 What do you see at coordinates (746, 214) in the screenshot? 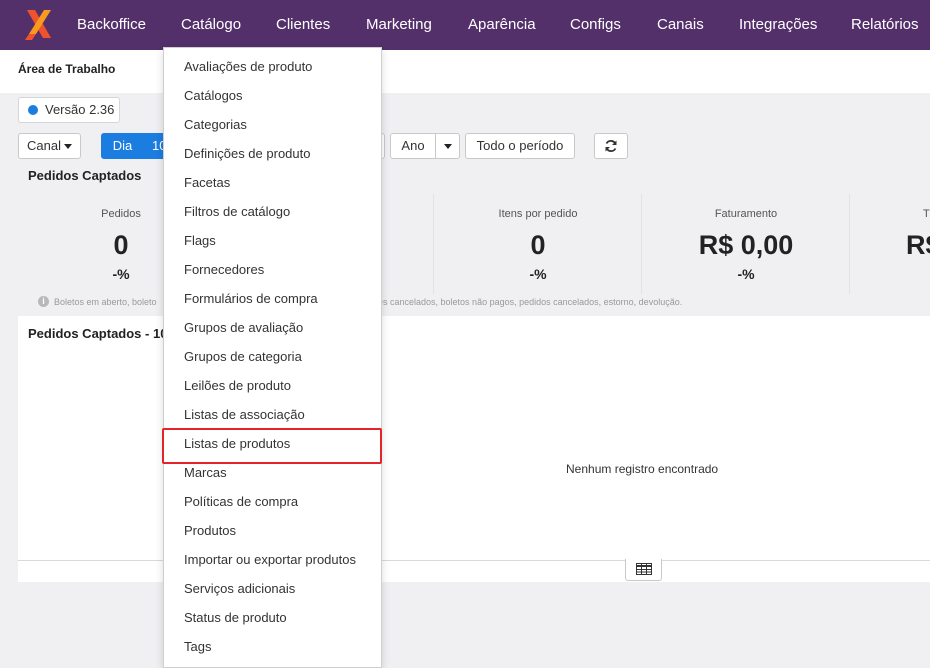
I see `stat-label: Faturamento` at bounding box center [746, 214].